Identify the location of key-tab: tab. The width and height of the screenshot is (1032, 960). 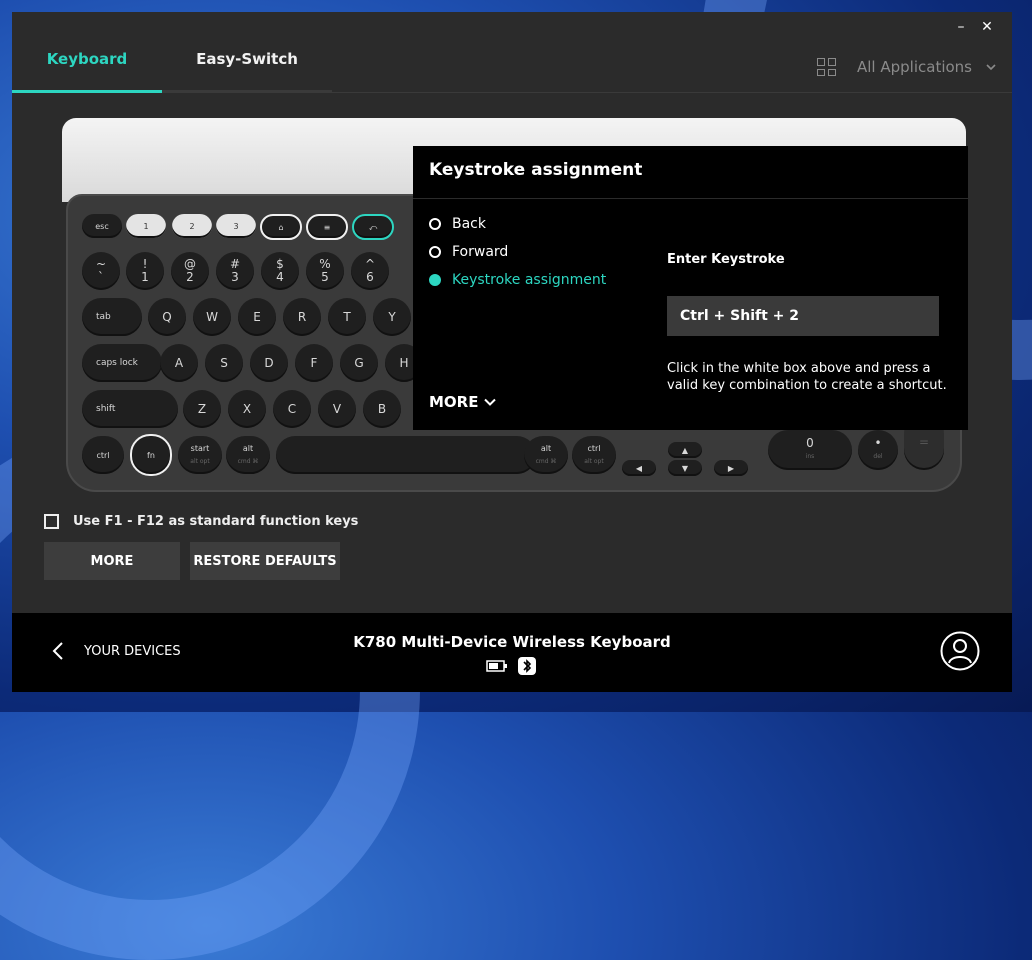
(112, 317).